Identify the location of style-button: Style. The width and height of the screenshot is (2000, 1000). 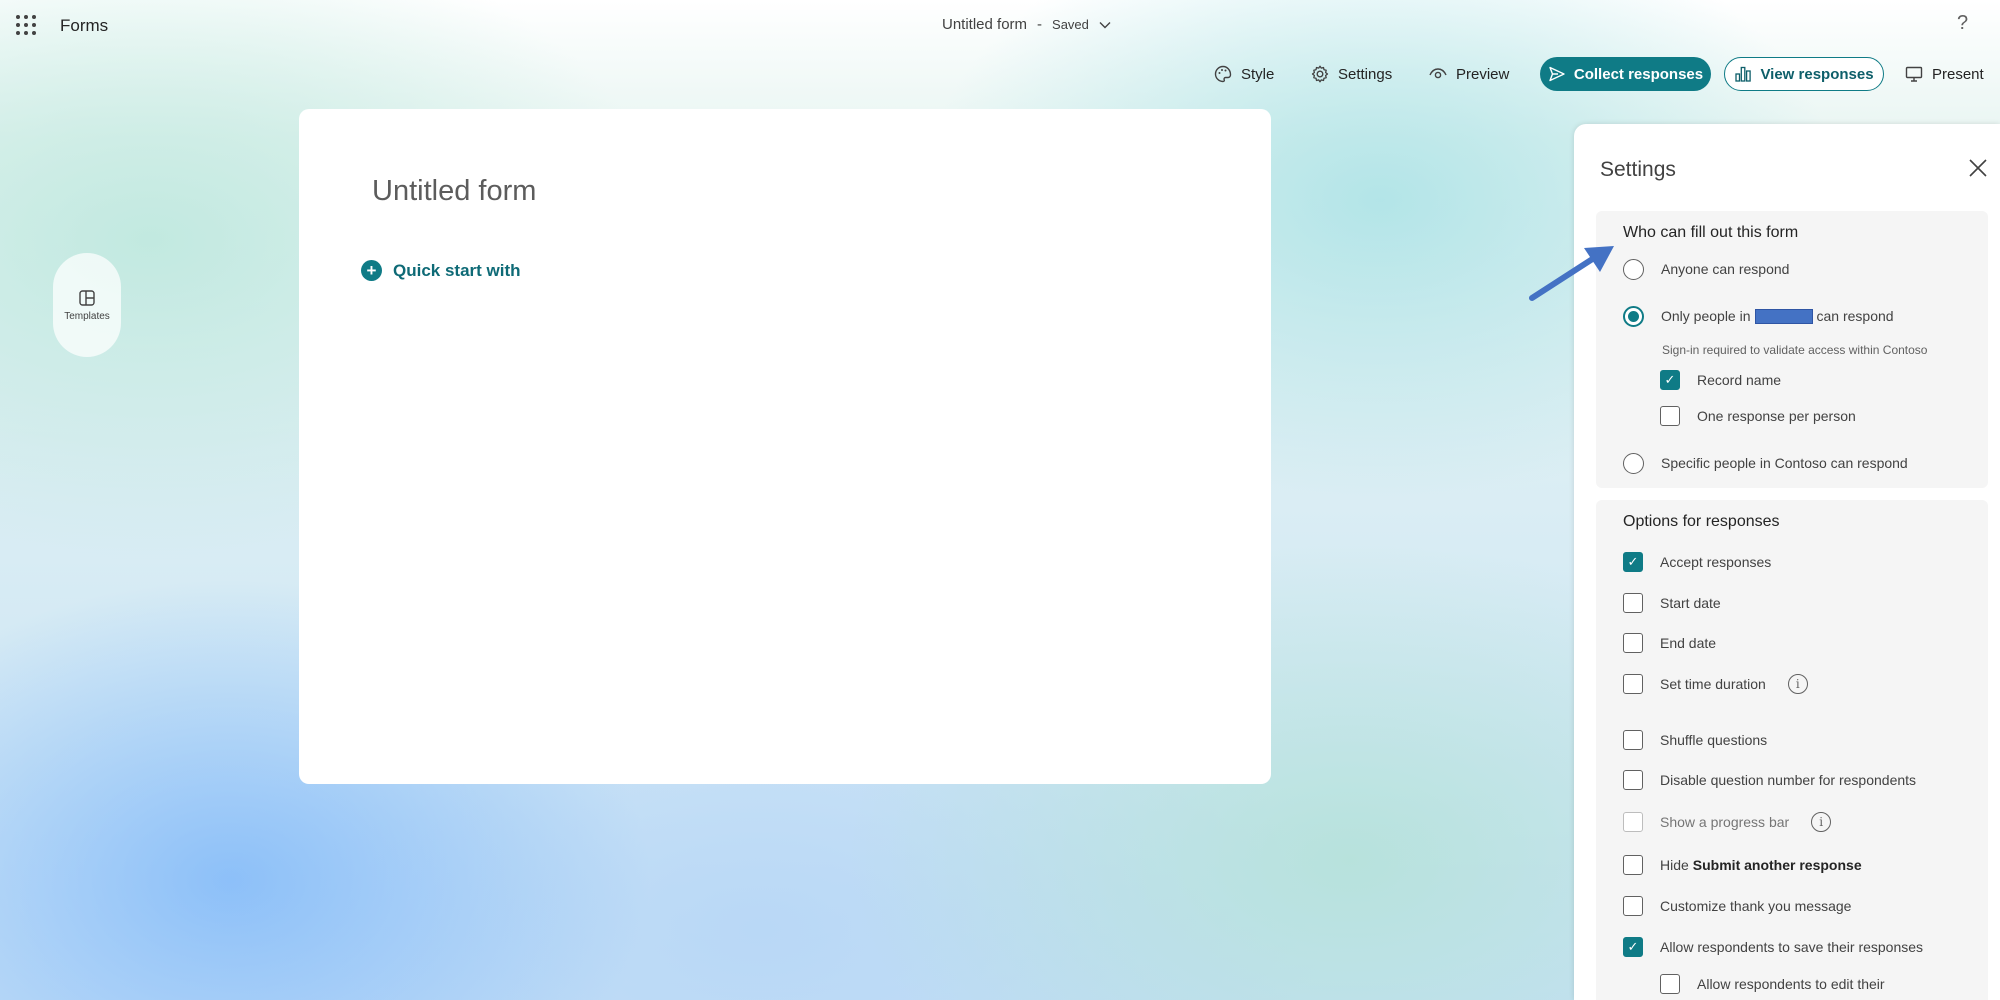
(1243, 74).